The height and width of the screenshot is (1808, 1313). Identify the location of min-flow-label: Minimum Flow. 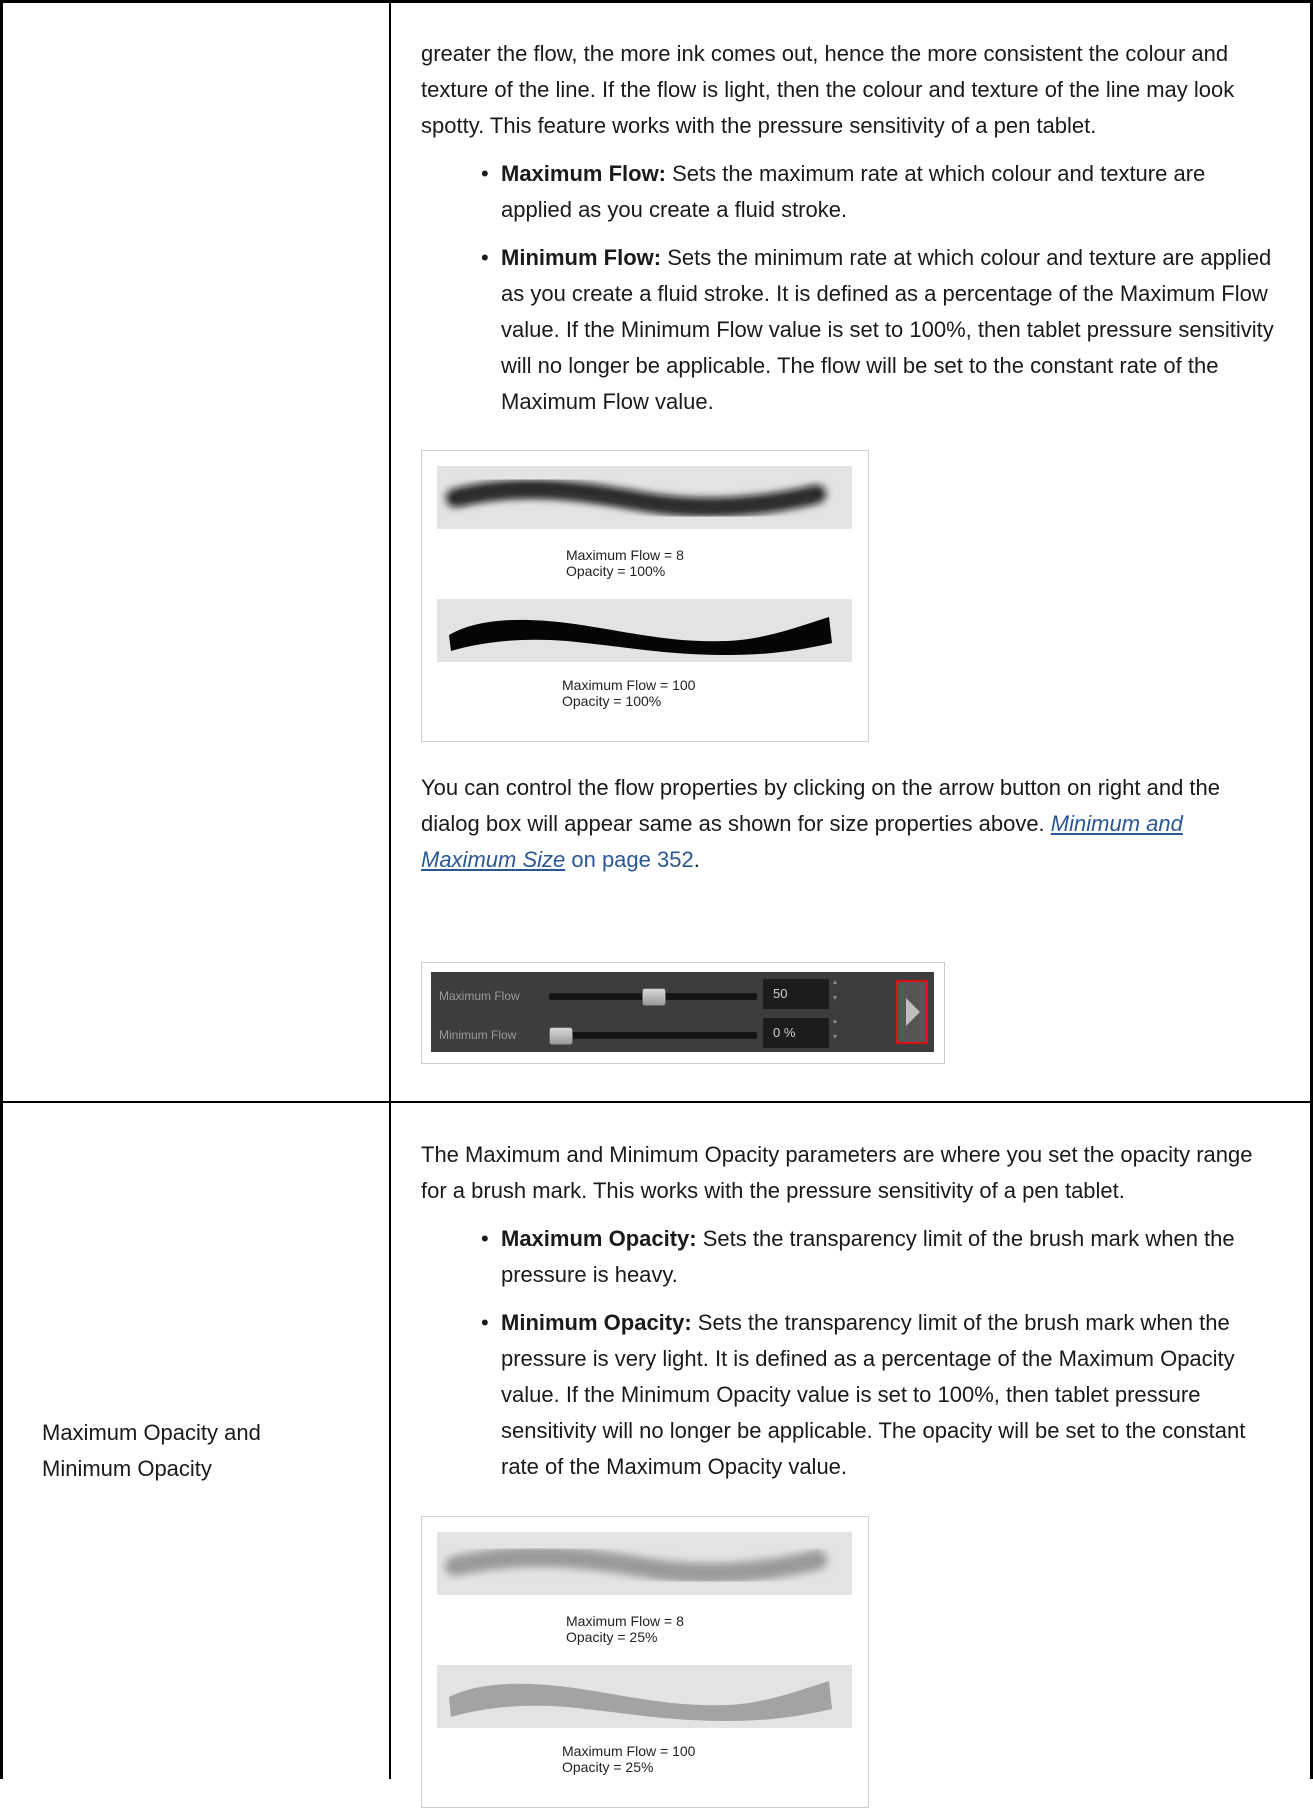
(478, 1035).